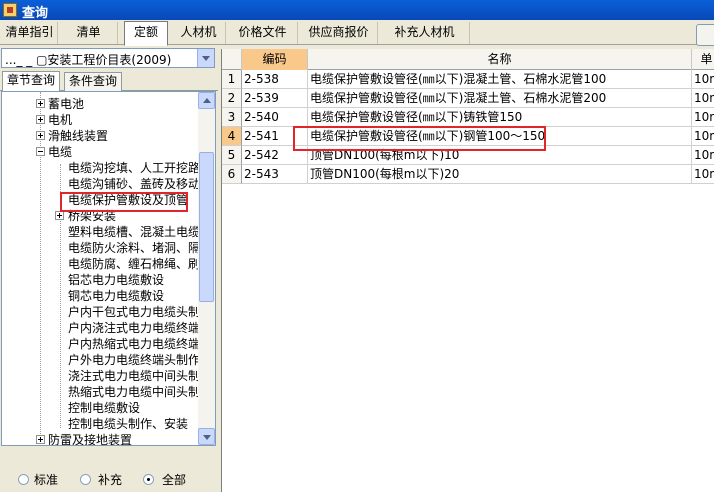 The height and width of the screenshot is (492, 714). Describe the element at coordinates (134, 184) in the screenshot. I see `tree-item: 电缆沟铺砂、盖砖及移动` at that location.